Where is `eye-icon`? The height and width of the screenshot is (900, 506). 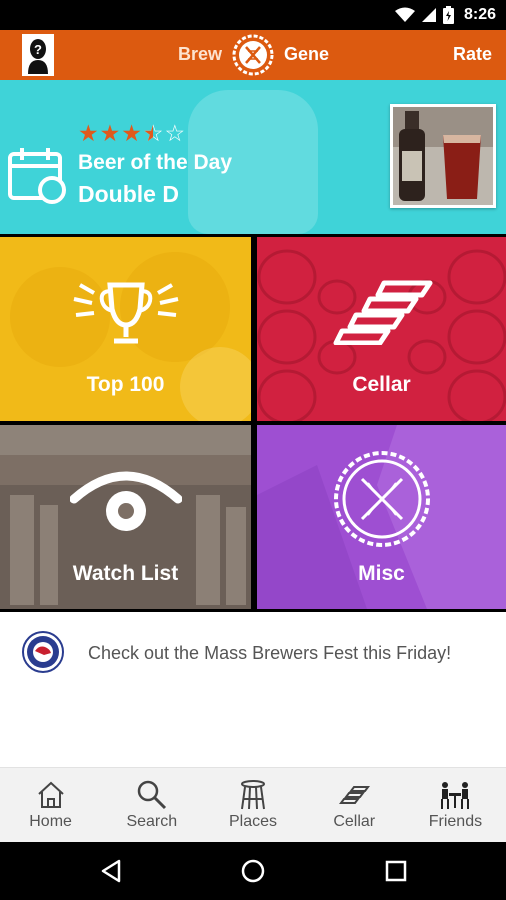
eye-icon is located at coordinates (125, 501).